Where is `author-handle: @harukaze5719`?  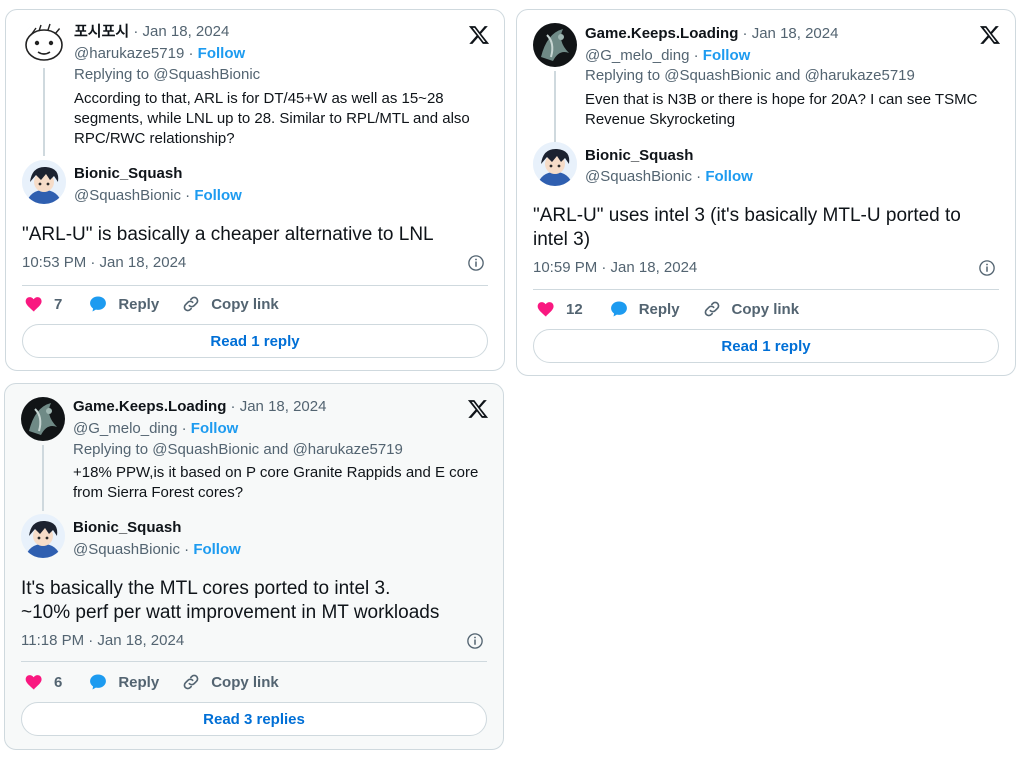 author-handle: @harukaze5719 is located at coordinates (129, 53).